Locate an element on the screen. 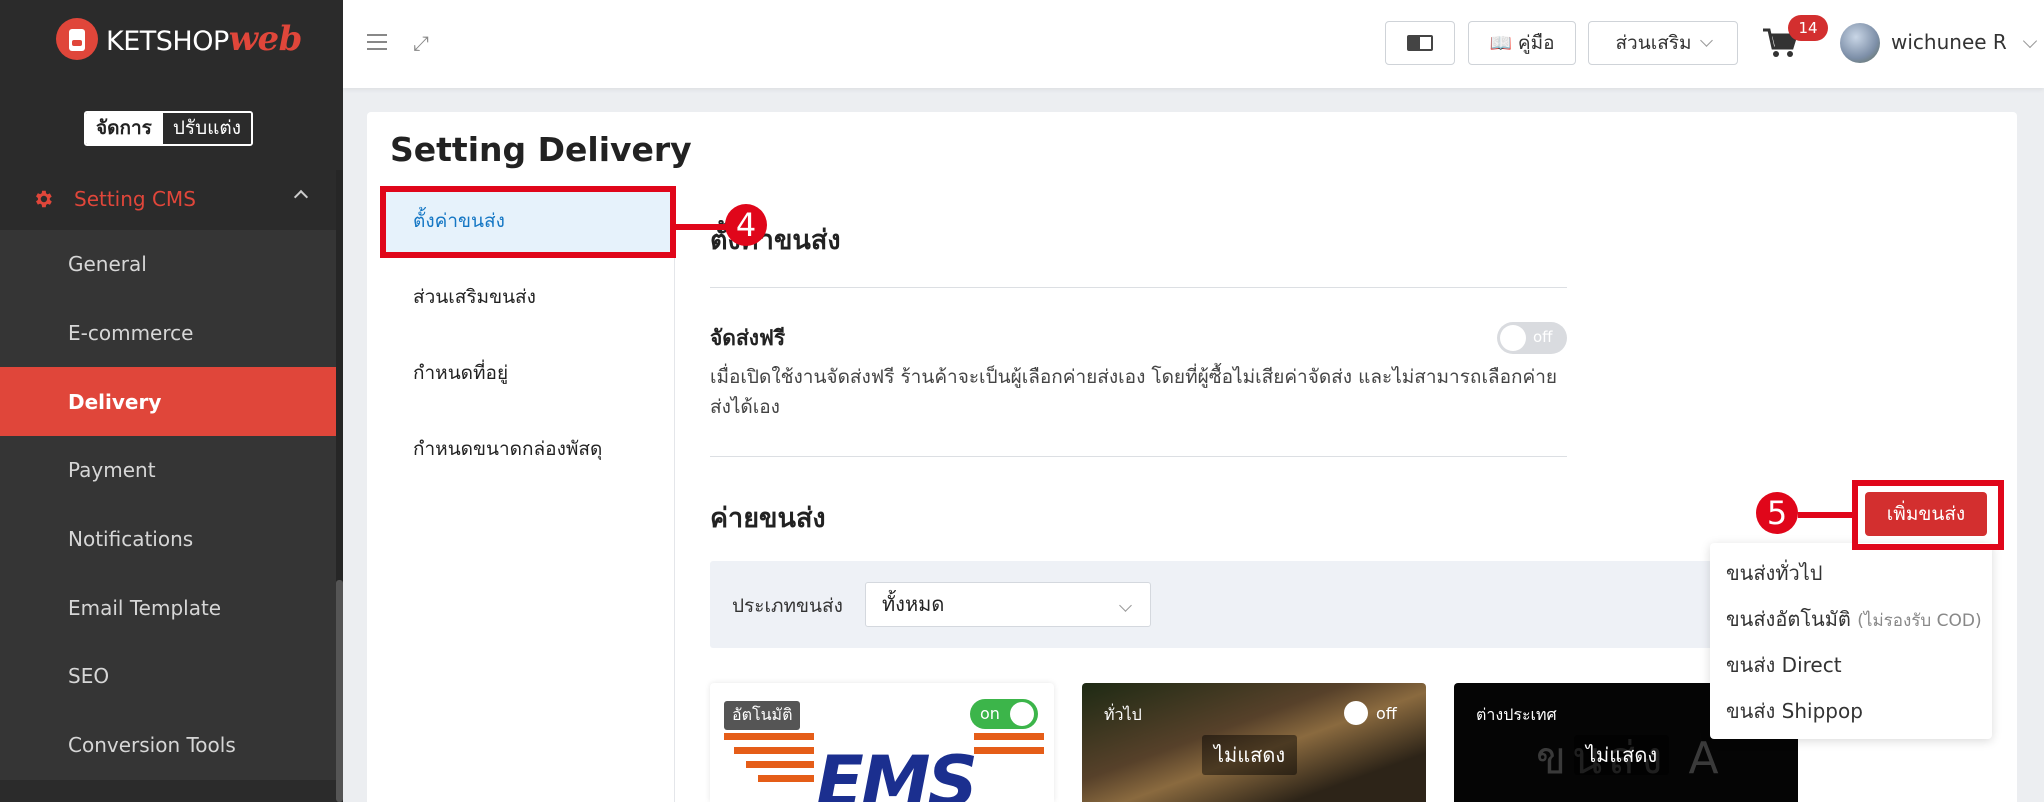  carrier-type-value: ทั้งหมด is located at coordinates (913, 604).